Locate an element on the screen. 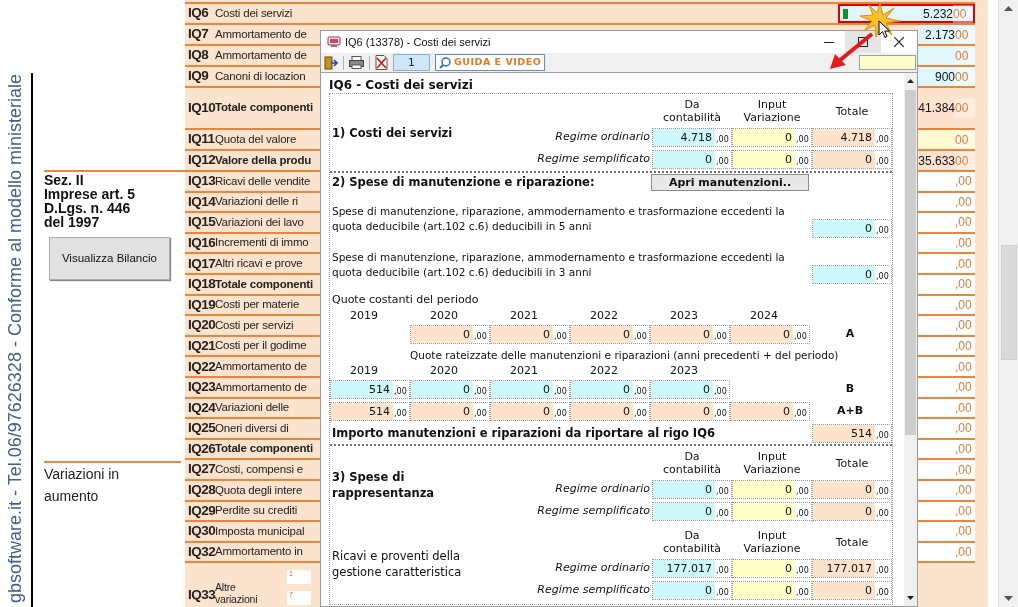  input-field is located at coordinates (887, 62).